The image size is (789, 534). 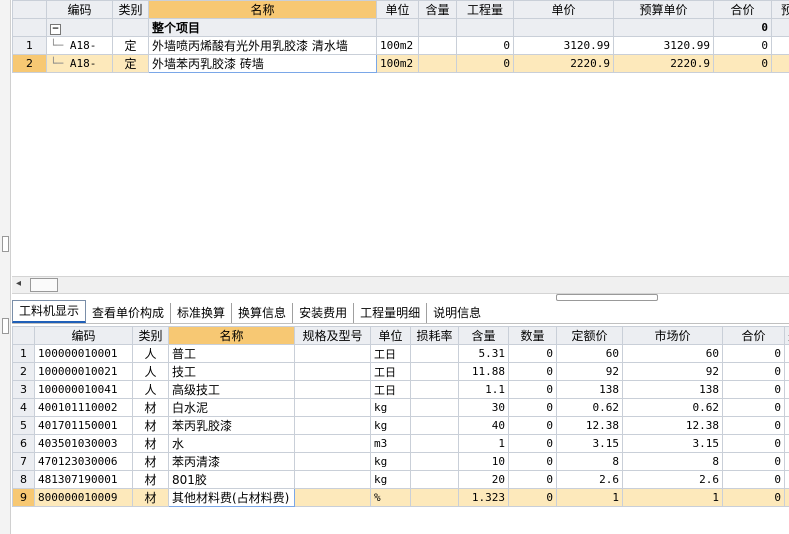 What do you see at coordinates (49, 311) in the screenshot?
I see `tab-labor-material-machine: 工料机显示` at bounding box center [49, 311].